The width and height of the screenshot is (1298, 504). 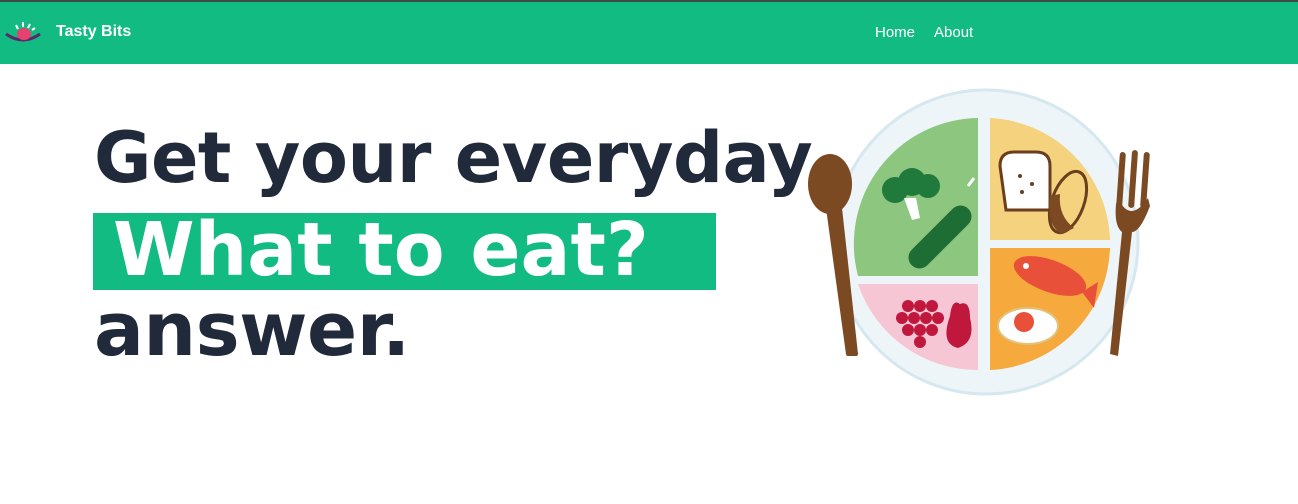 I want to click on hero-heading-line3: answer., so click(x=252, y=330).